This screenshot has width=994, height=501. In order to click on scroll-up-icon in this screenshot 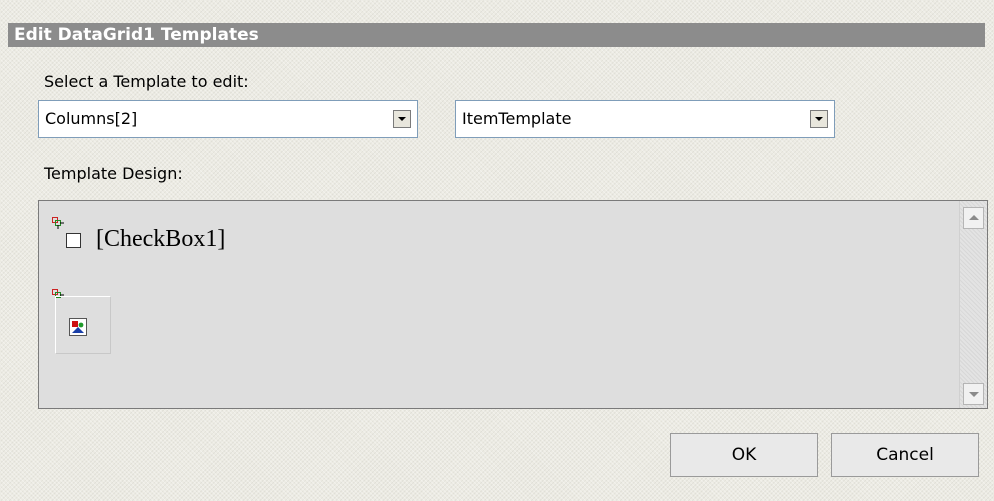, I will do `click(973, 218)`.